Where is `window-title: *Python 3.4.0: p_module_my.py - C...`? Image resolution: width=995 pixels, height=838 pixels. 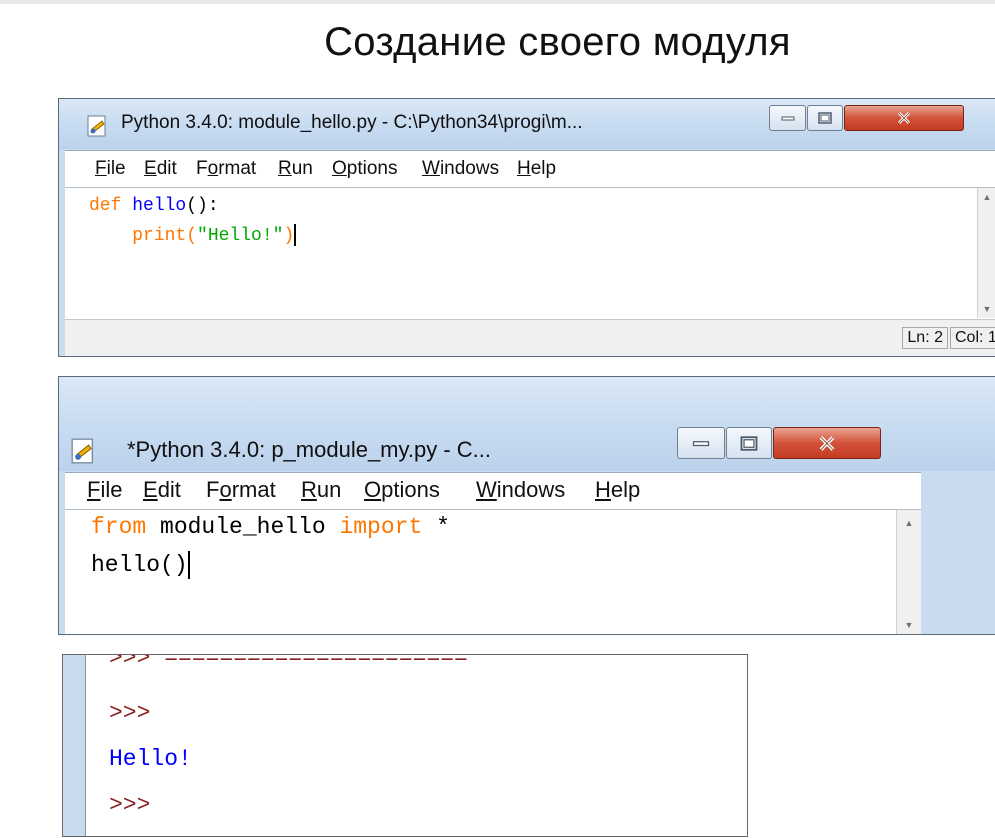
window-title: *Python 3.4.0: p_module_my.py - C... is located at coordinates (309, 449).